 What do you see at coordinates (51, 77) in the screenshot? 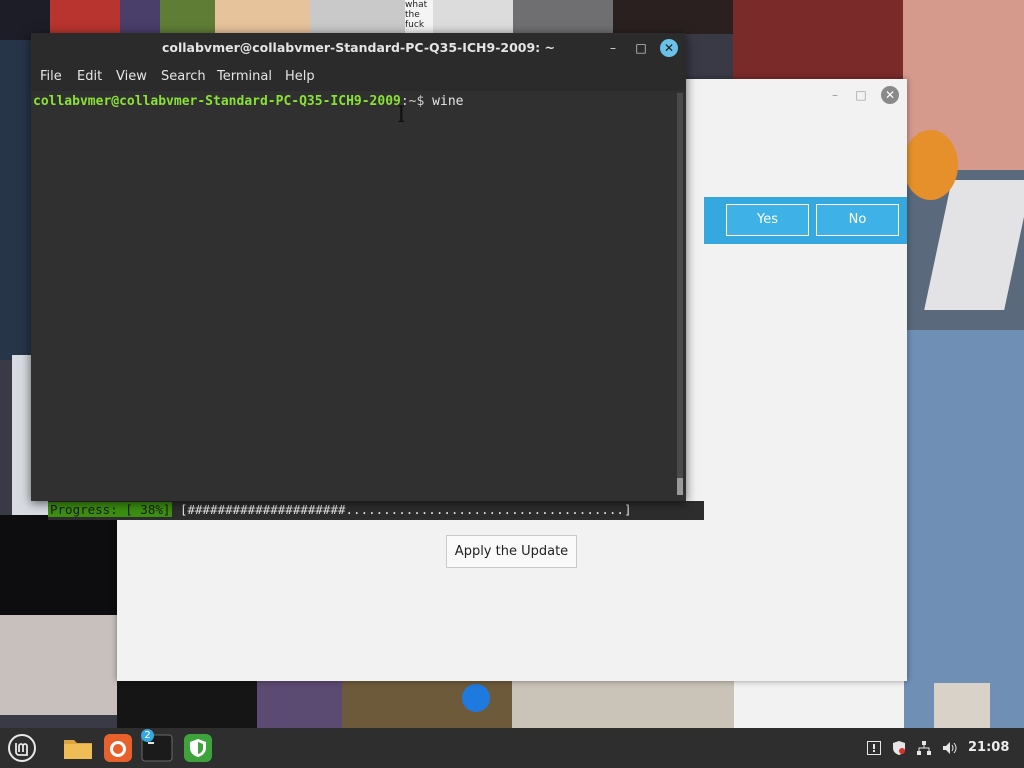
I see `menu-file: File` at bounding box center [51, 77].